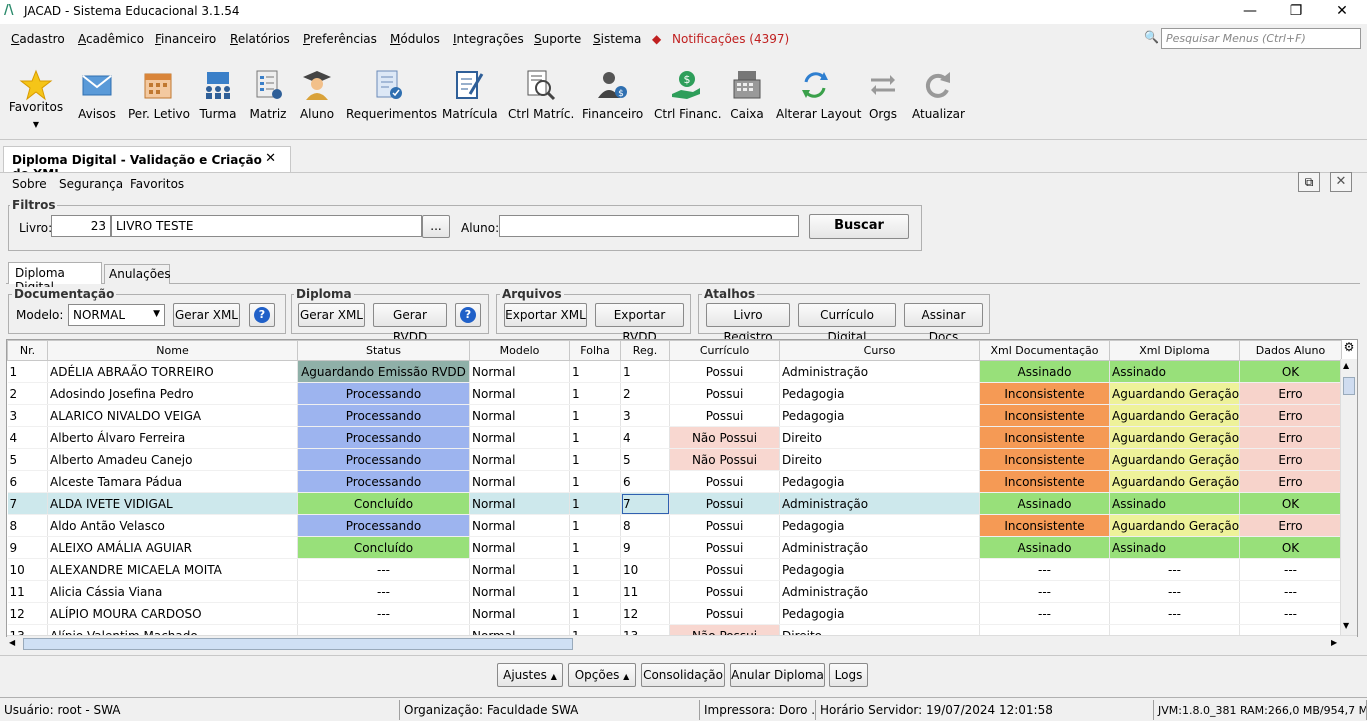 Image resolution: width=1367 pixels, height=721 pixels. What do you see at coordinates (29, 184) in the screenshot?
I see `inner-menu-sobre: Sobre` at bounding box center [29, 184].